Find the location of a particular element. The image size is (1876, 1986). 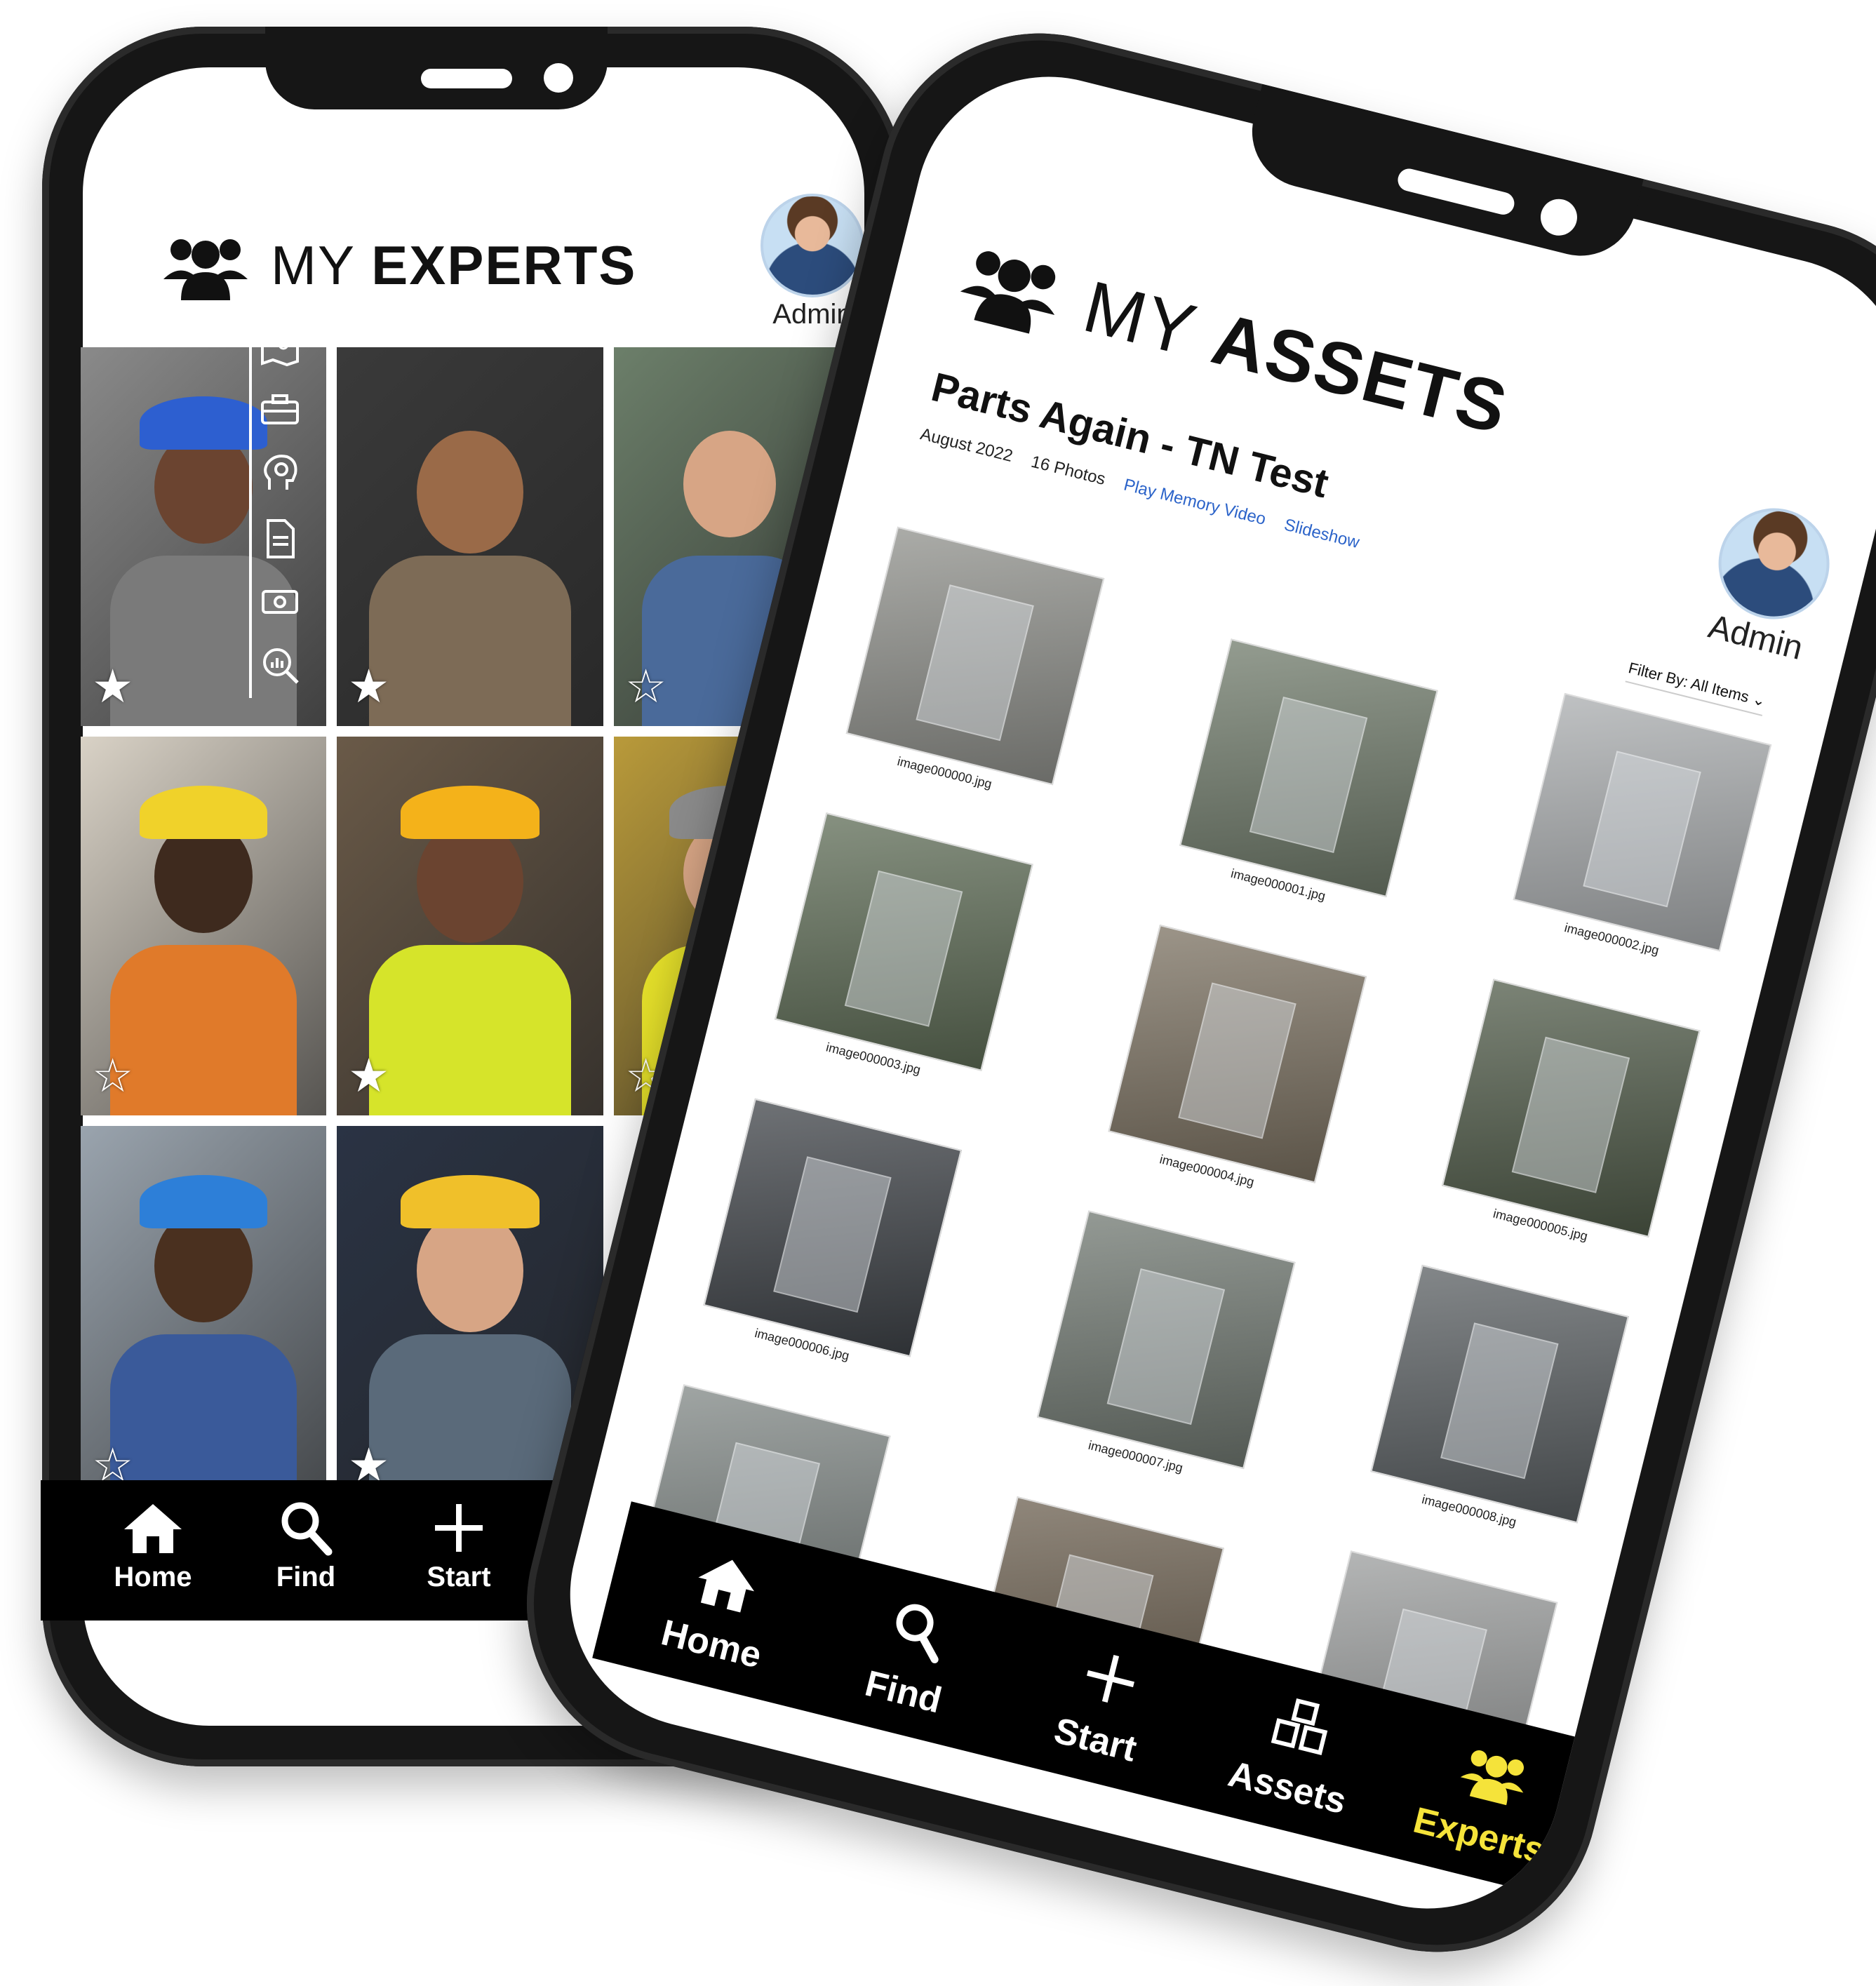

money-icon is located at coordinates (280, 602).